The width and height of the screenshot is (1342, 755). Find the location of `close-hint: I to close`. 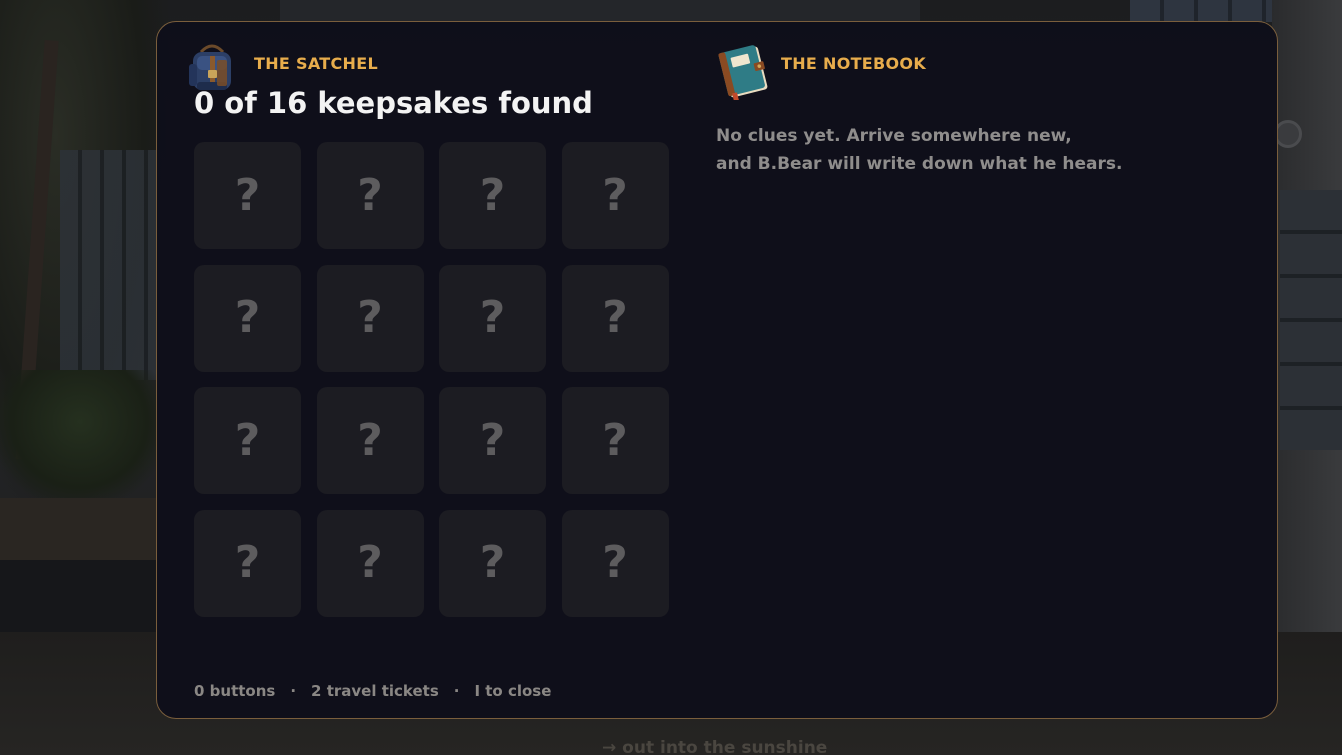

close-hint: I to close is located at coordinates (513, 691).